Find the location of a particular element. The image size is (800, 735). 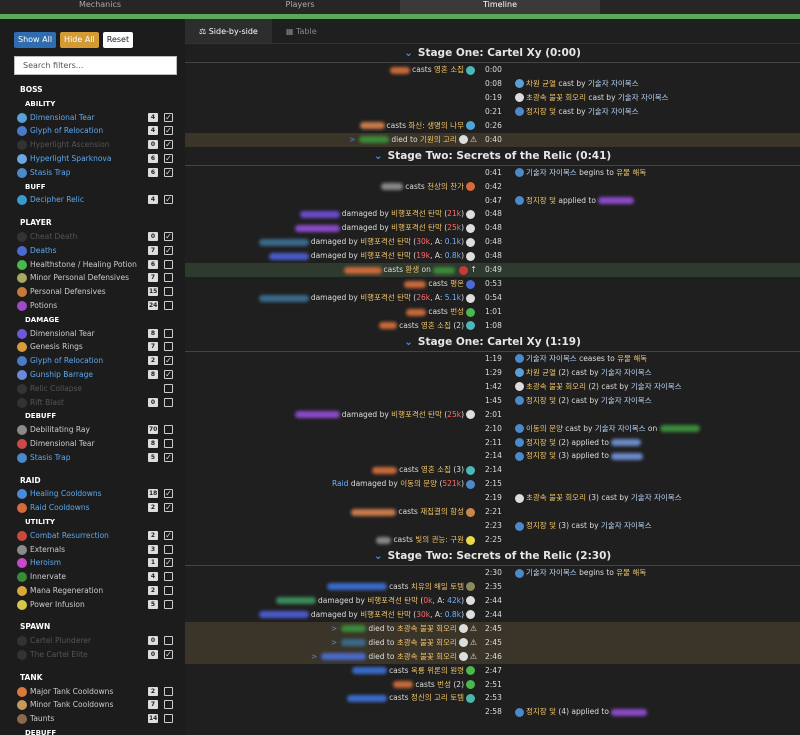

filter-item: Innervate 4 is located at coordinates (92, 577).